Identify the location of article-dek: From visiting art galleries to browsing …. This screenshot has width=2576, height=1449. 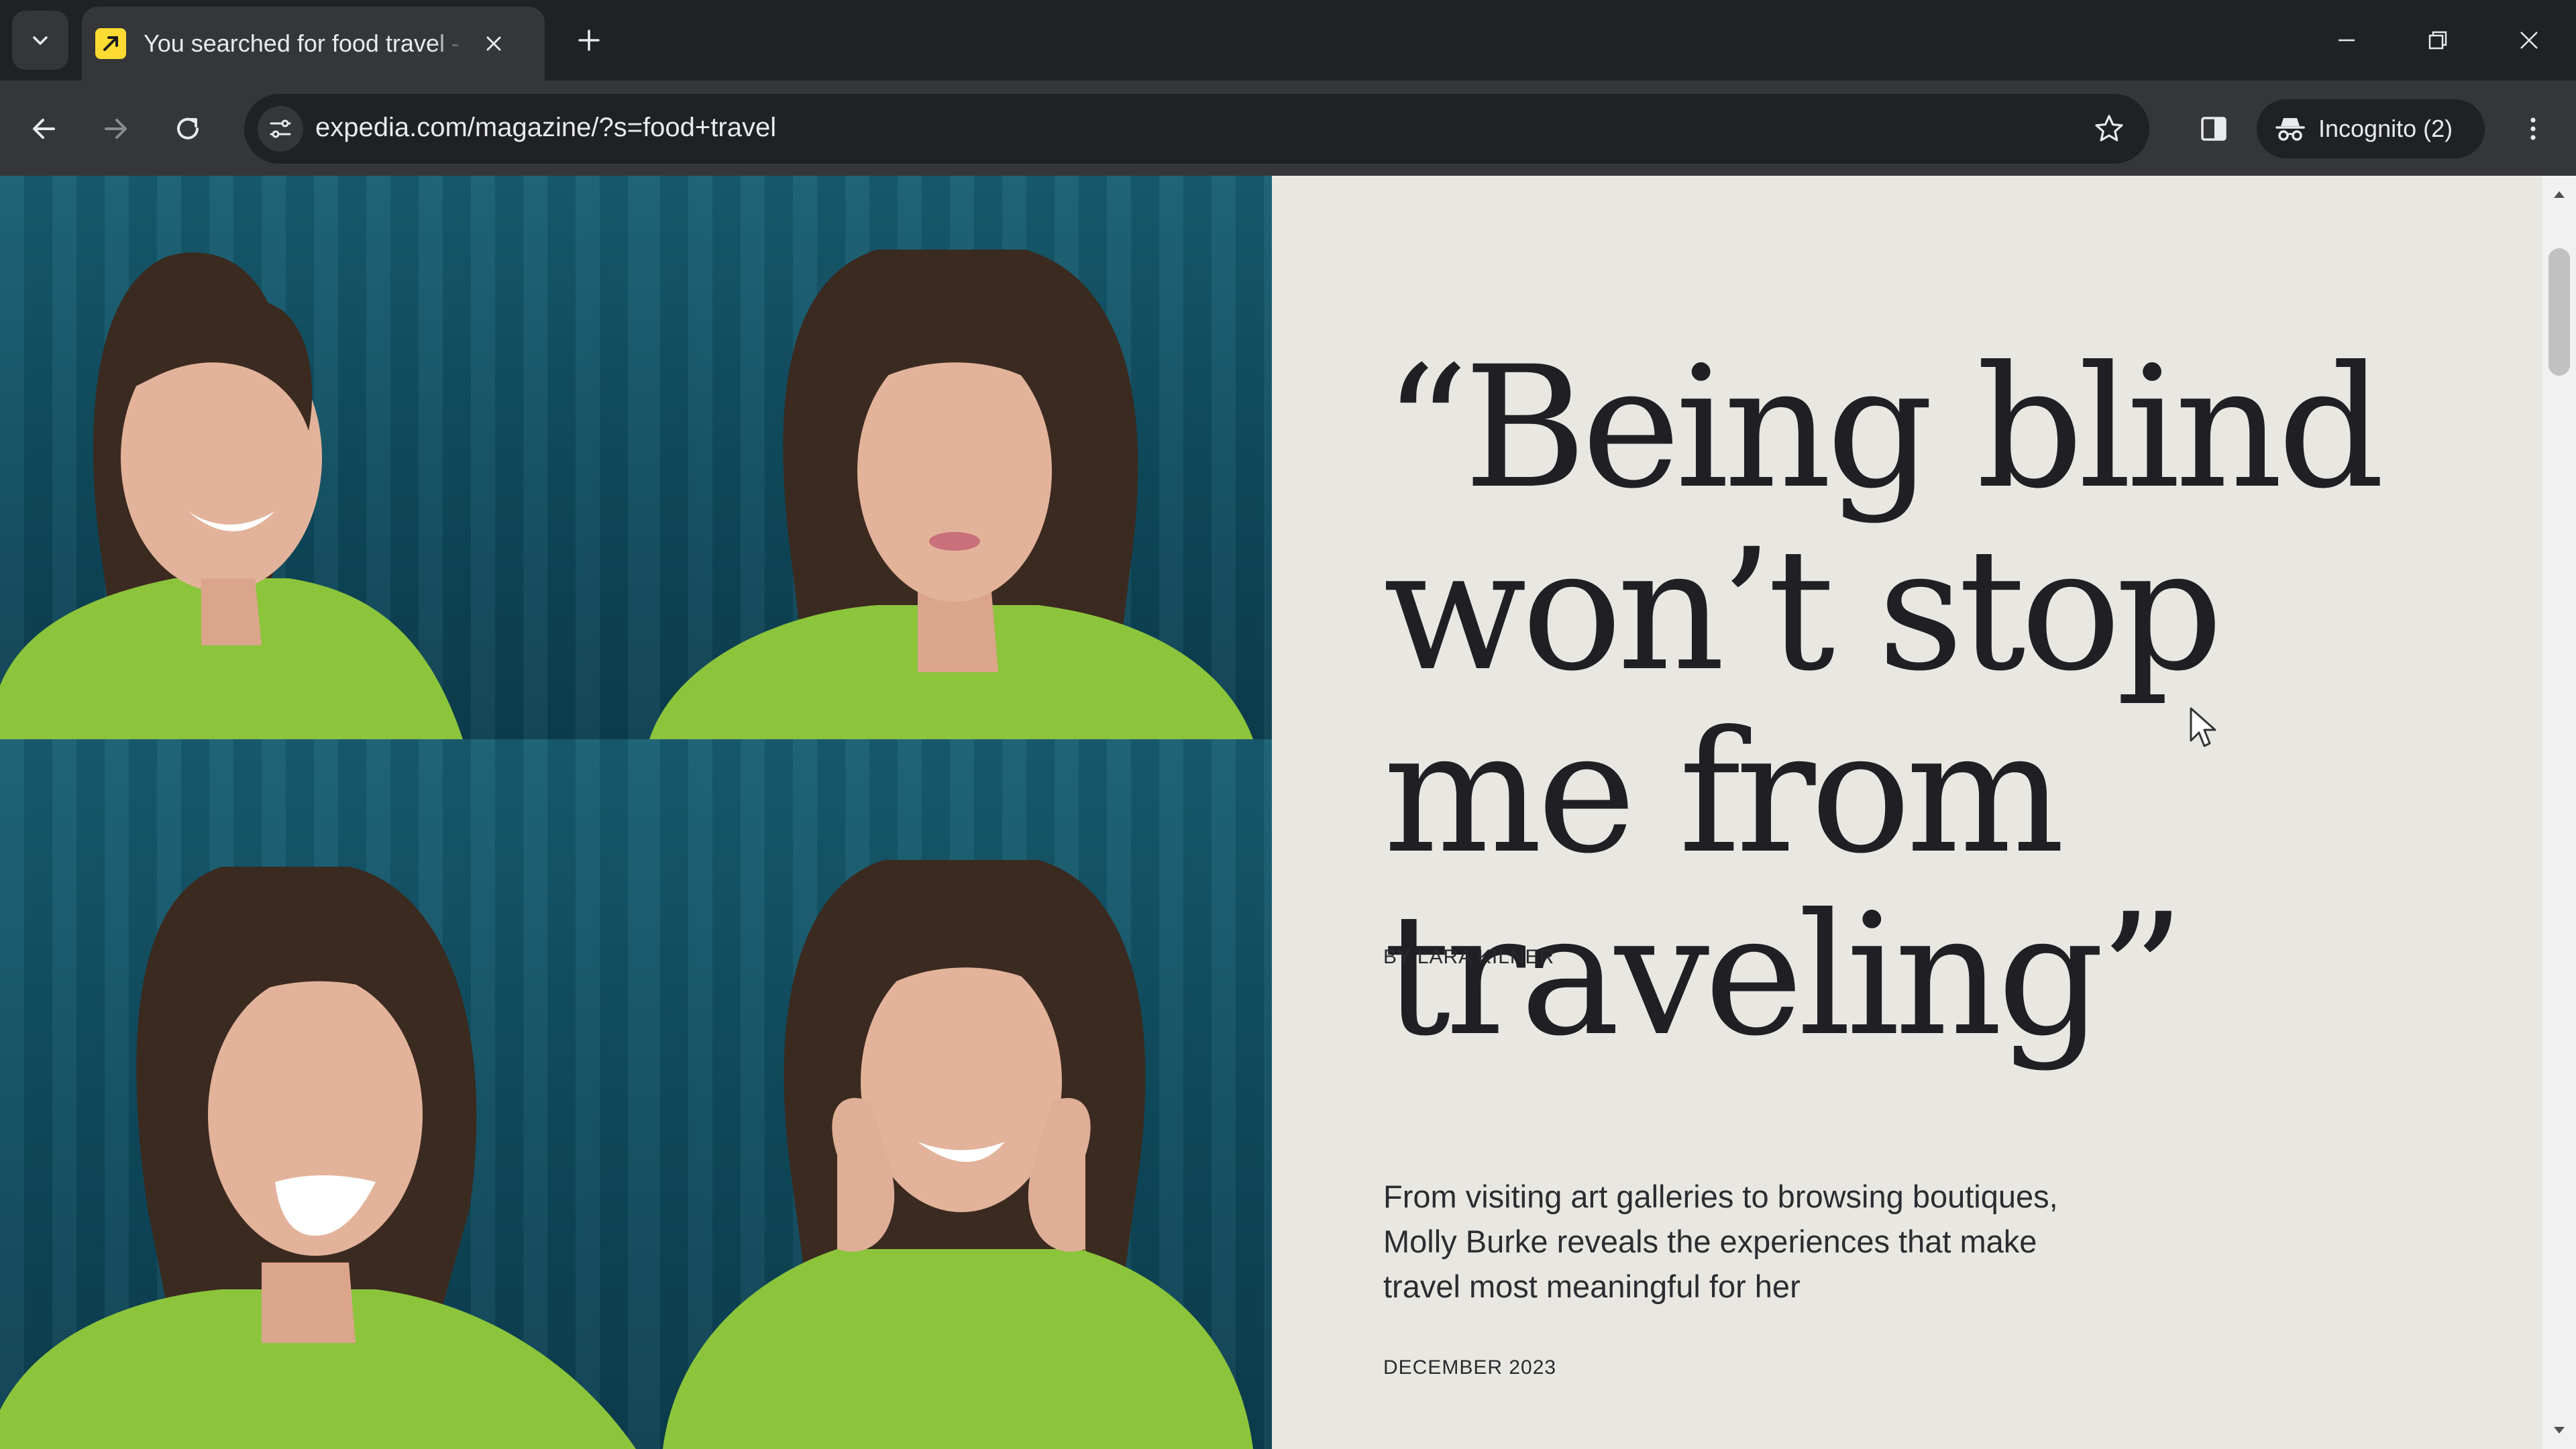
(1720, 1241).